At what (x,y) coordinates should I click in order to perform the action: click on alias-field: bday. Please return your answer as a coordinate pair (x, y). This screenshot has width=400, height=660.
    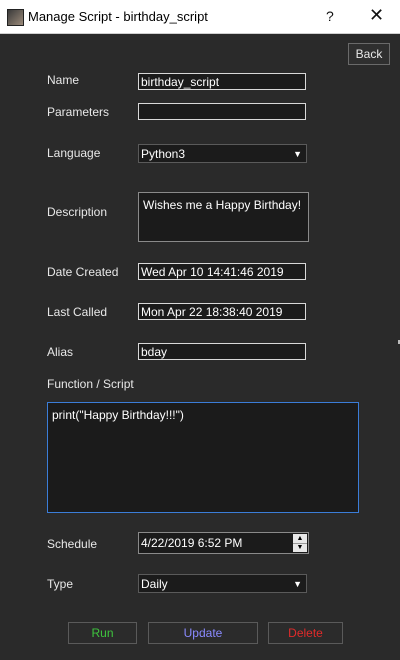
    Looking at the image, I should click on (222, 351).